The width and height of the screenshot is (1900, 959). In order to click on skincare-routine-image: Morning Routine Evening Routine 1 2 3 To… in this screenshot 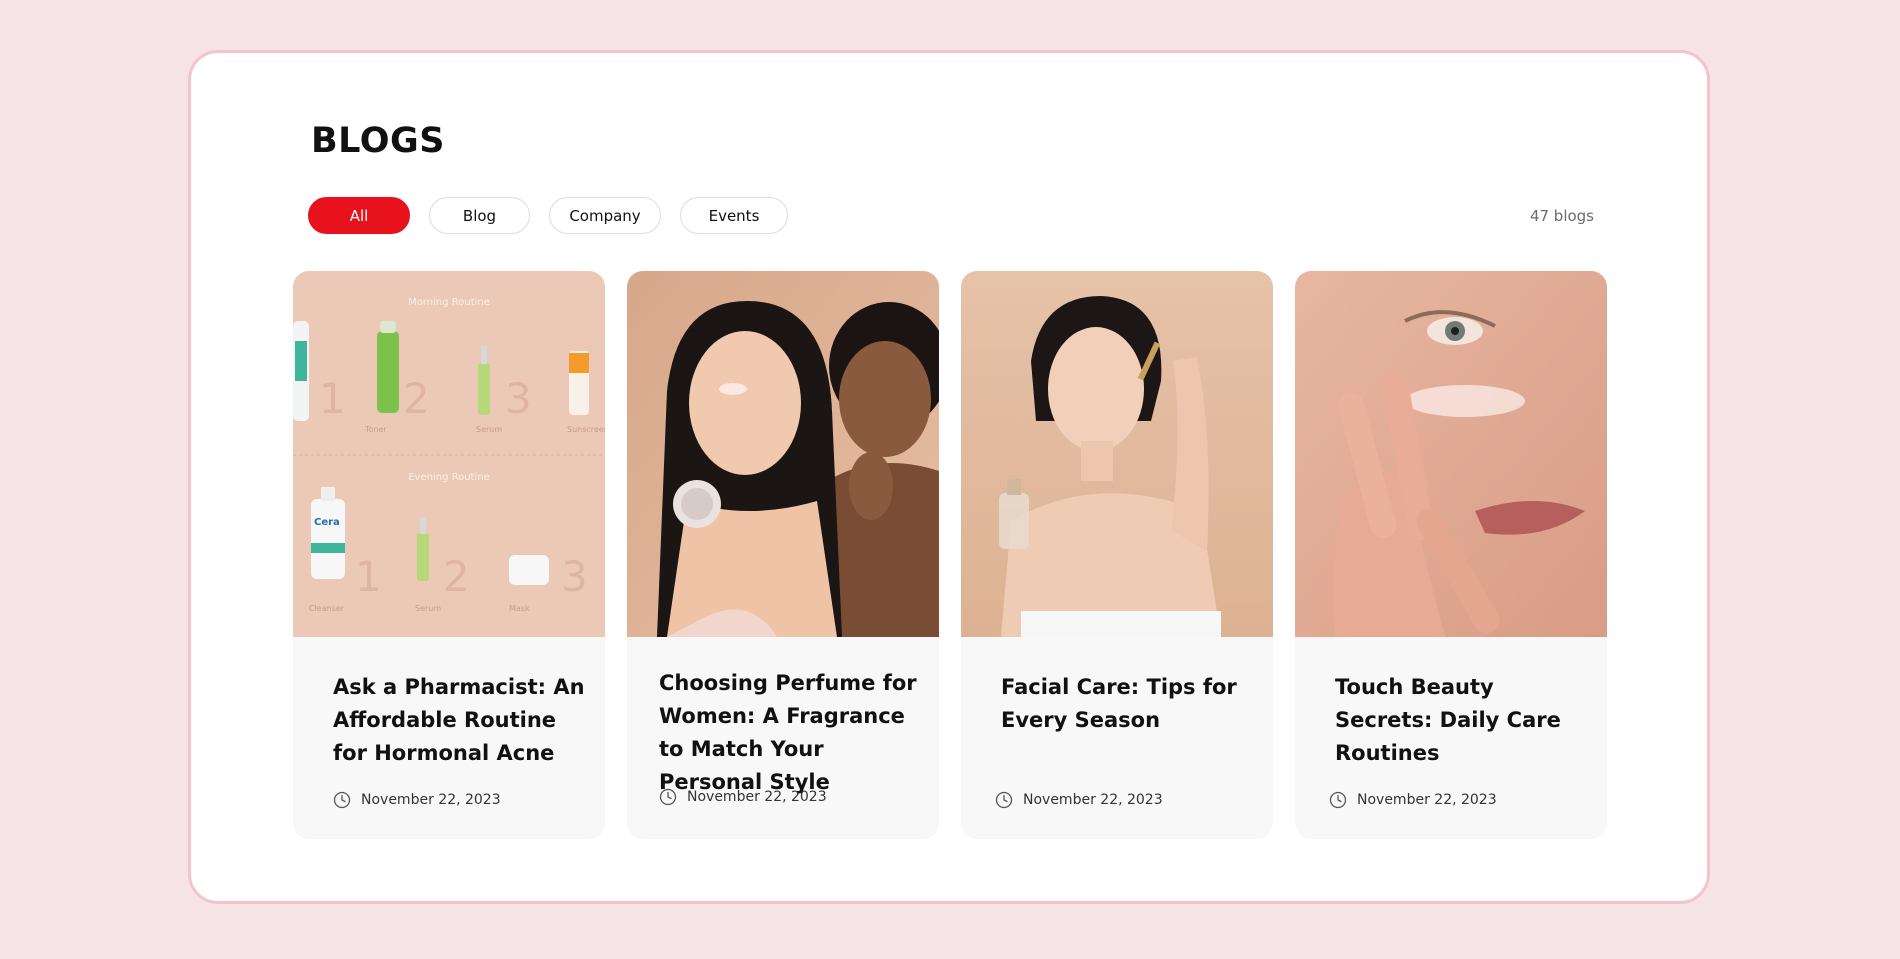, I will do `click(449, 454)`.